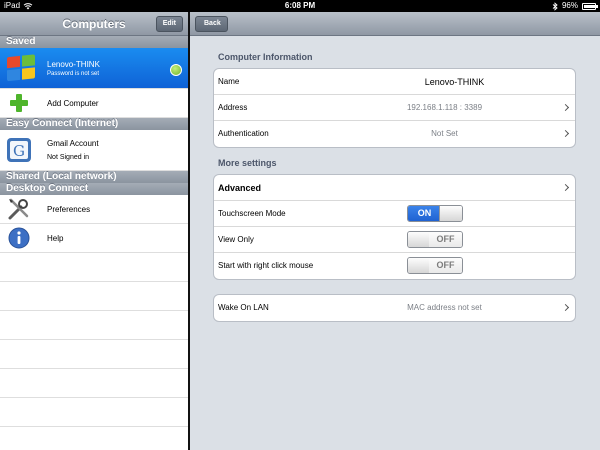 The height and width of the screenshot is (450, 600). Describe the element at coordinates (176, 70) in the screenshot. I see `sync-status-icon` at that location.